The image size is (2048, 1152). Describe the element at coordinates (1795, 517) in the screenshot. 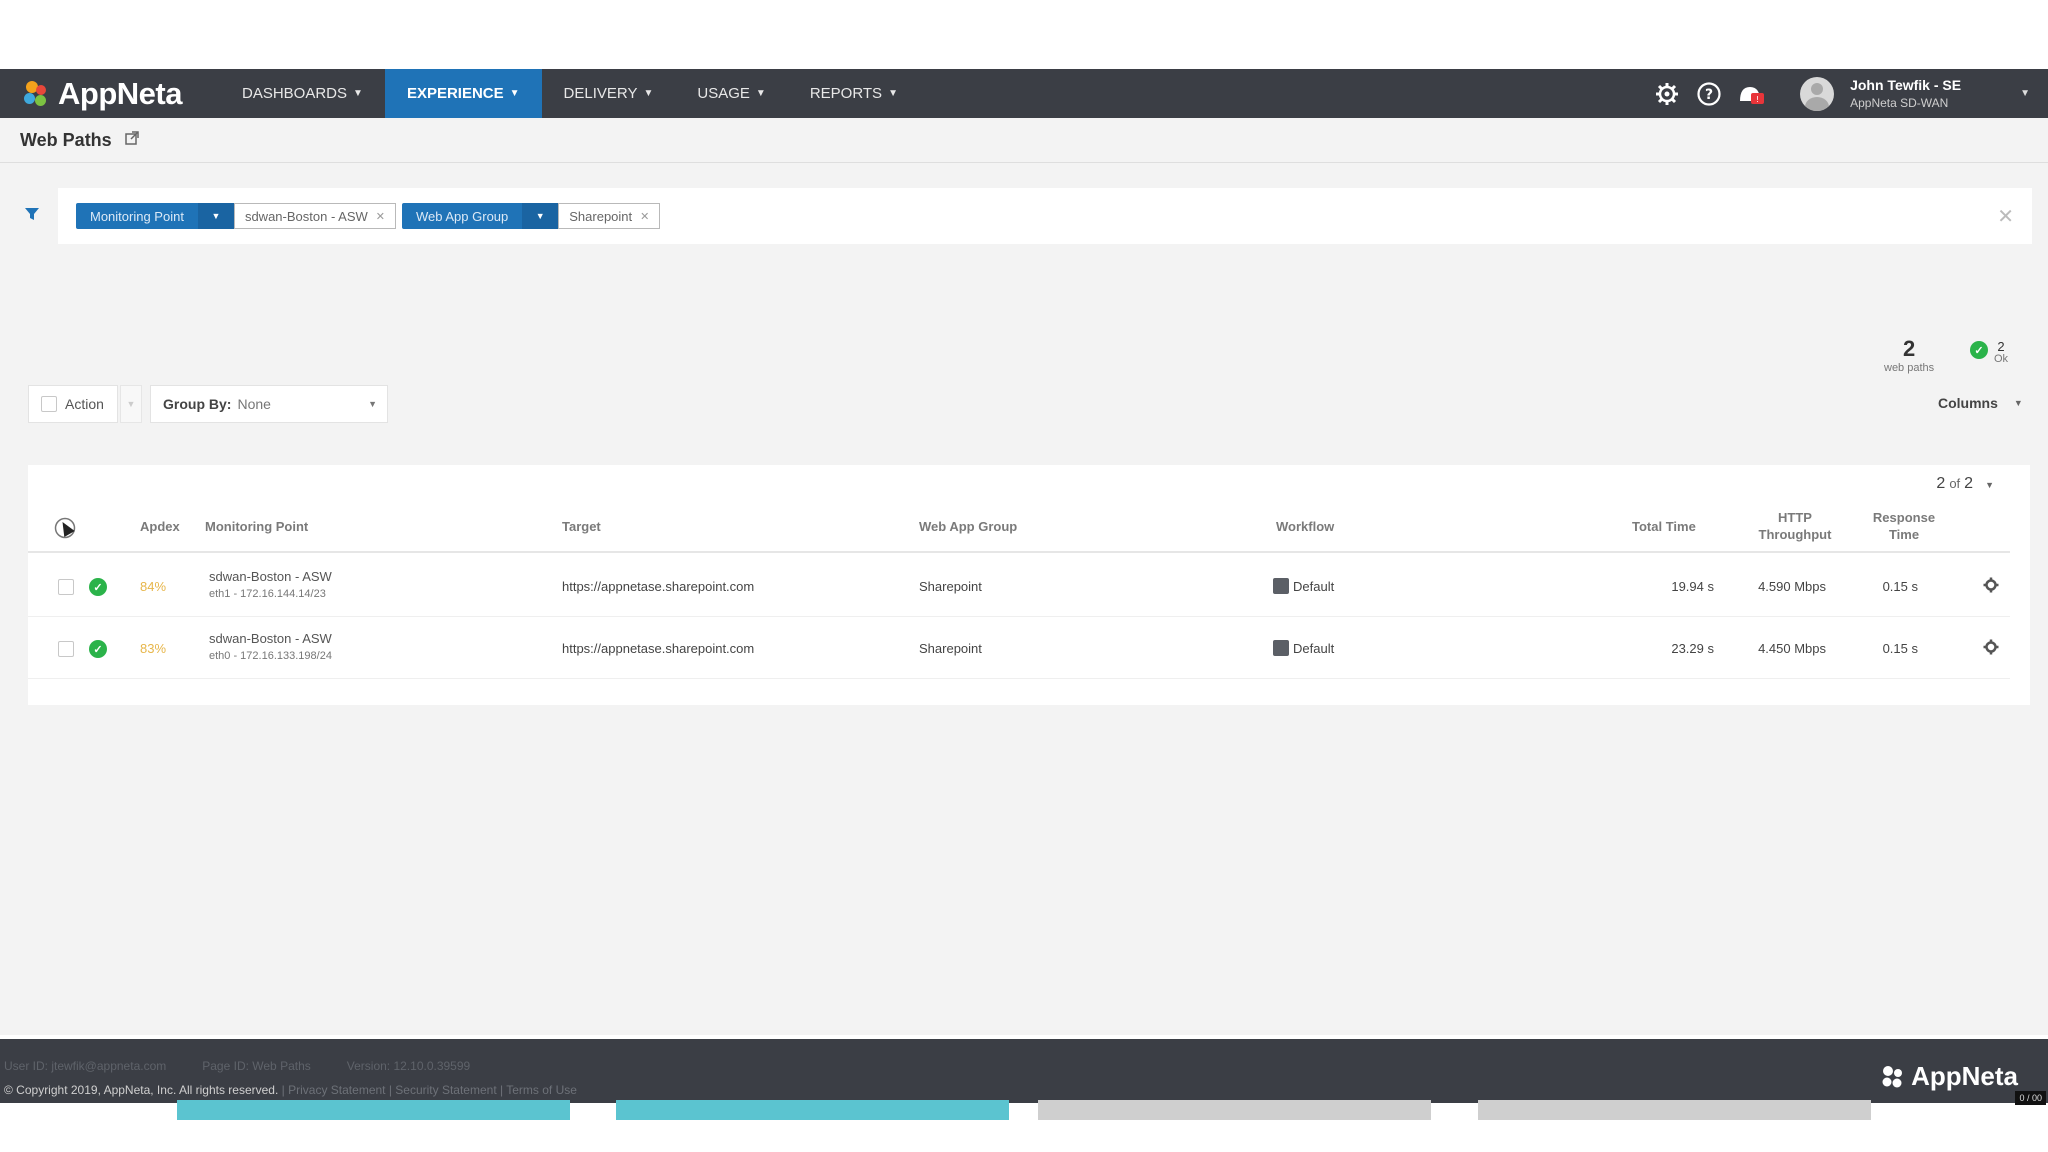

I see `col-http-throughput-line1: HTTP` at that location.